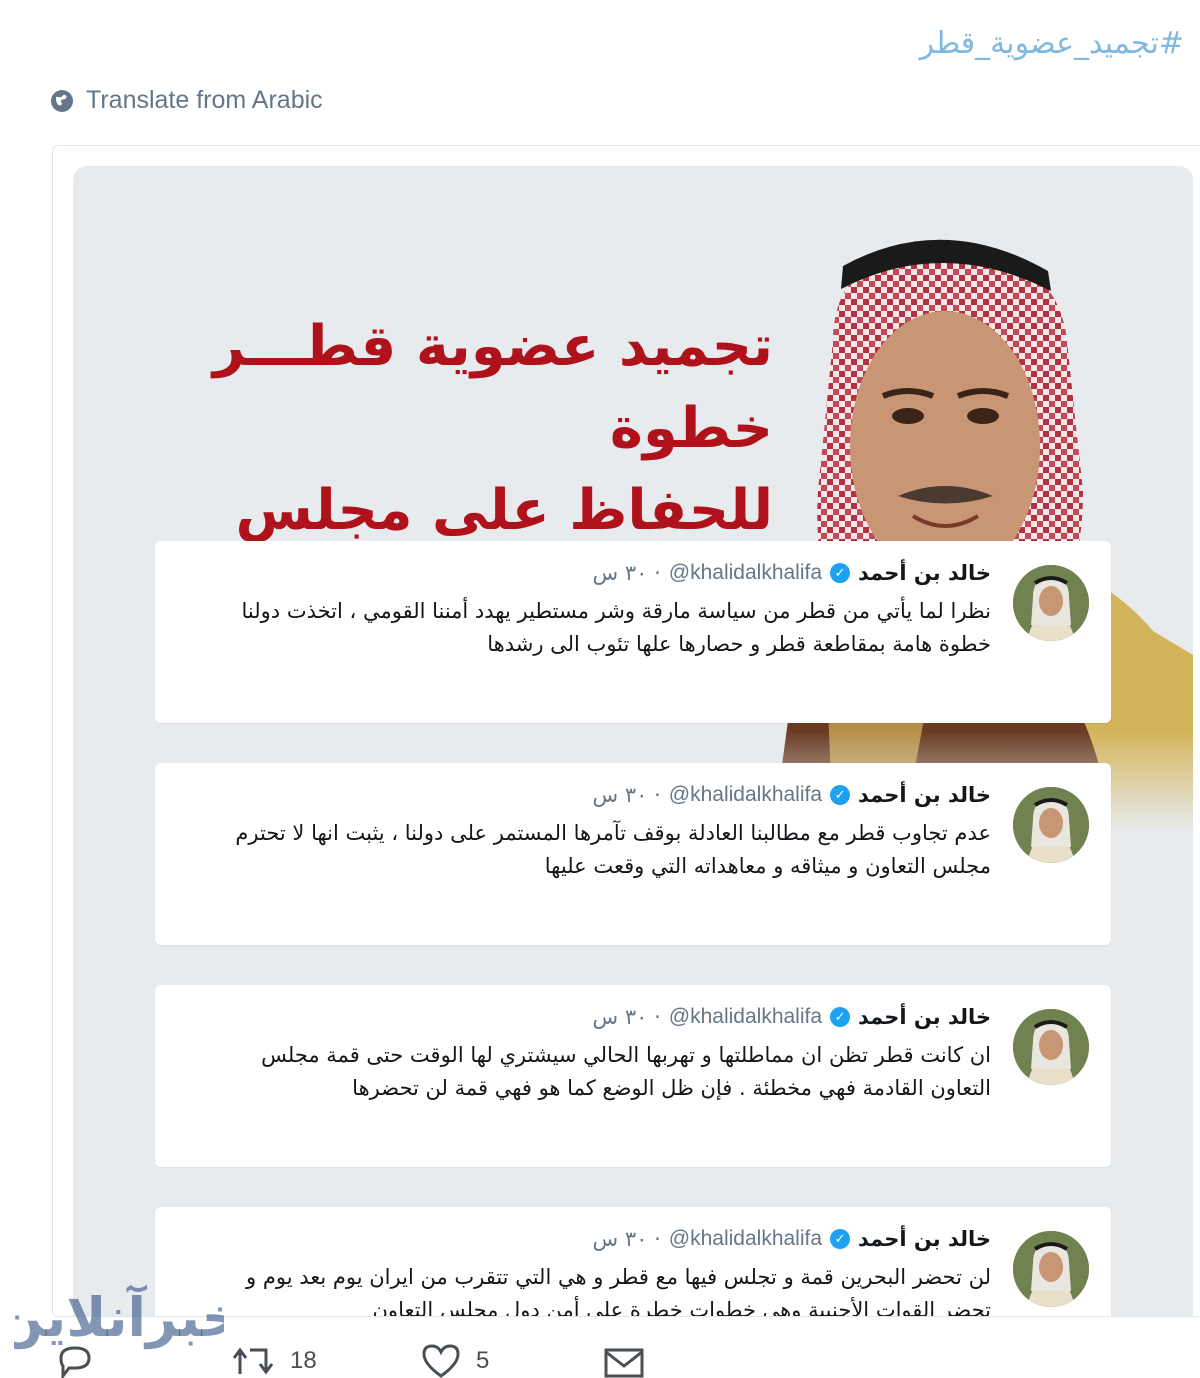 Image resolution: width=1200 pixels, height=1378 pixels. Describe the element at coordinates (355, 1358) in the screenshot. I see `tweet-actions: 18 5` at that location.